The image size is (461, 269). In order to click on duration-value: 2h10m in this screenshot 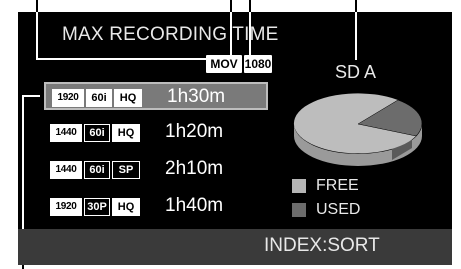, I will do `click(194, 168)`.